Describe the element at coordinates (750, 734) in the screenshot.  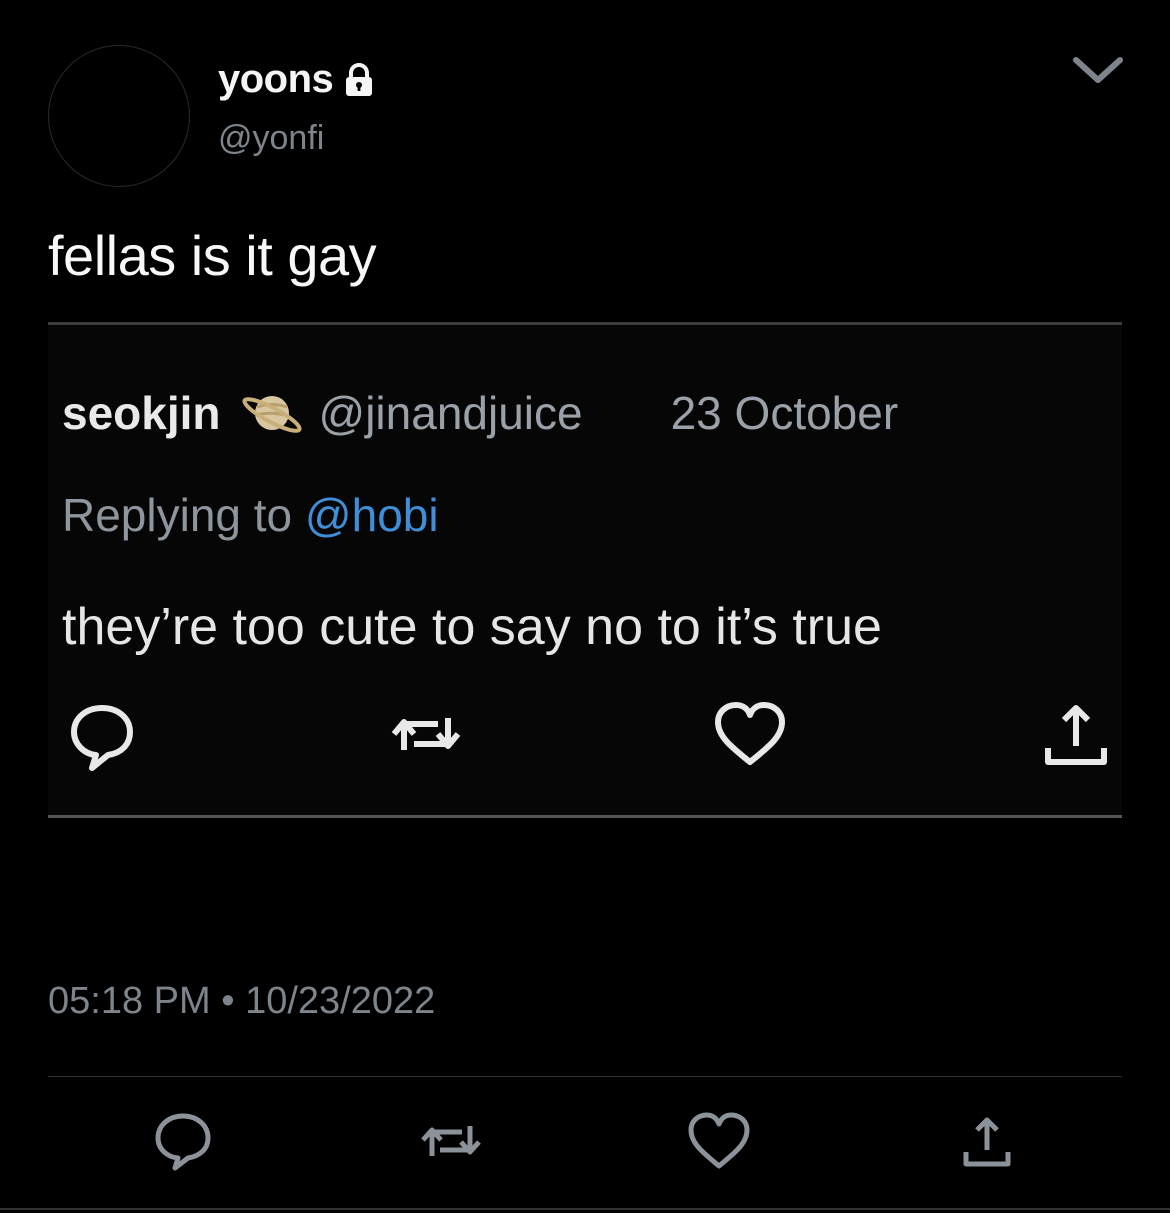
I see `quoted-like-icon` at that location.